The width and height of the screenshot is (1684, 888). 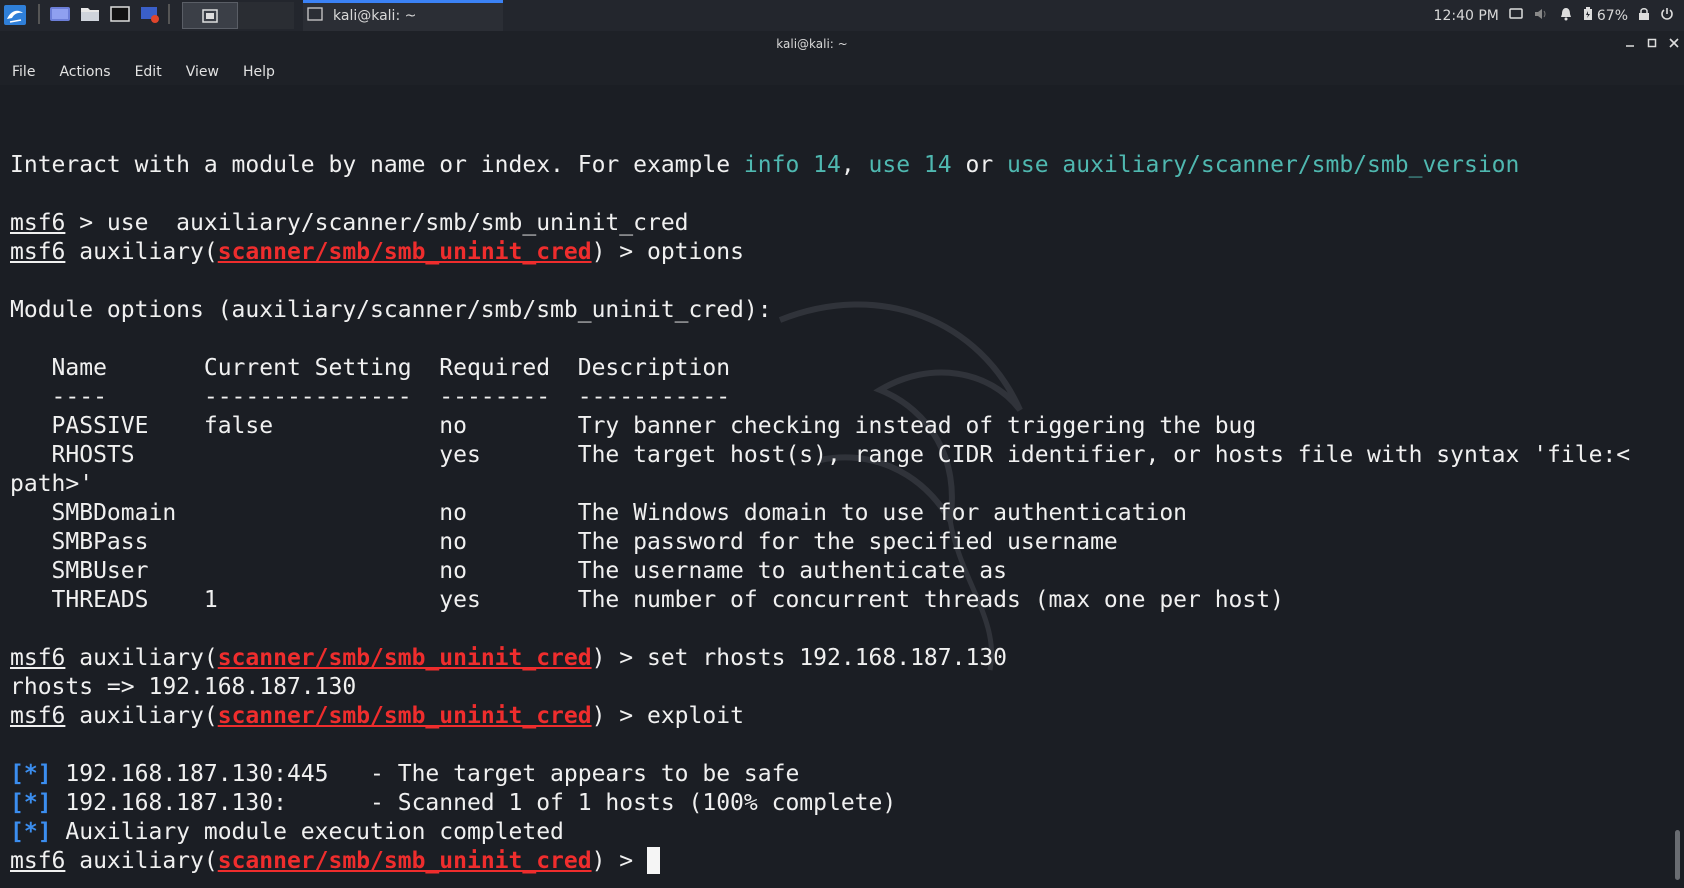 I want to click on battery-indicator: 67%, so click(x=1605, y=15).